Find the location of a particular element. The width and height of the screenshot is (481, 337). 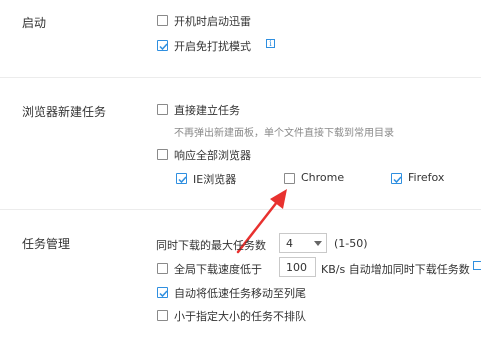

no-queue-small-checkbox is located at coordinates (162, 315).